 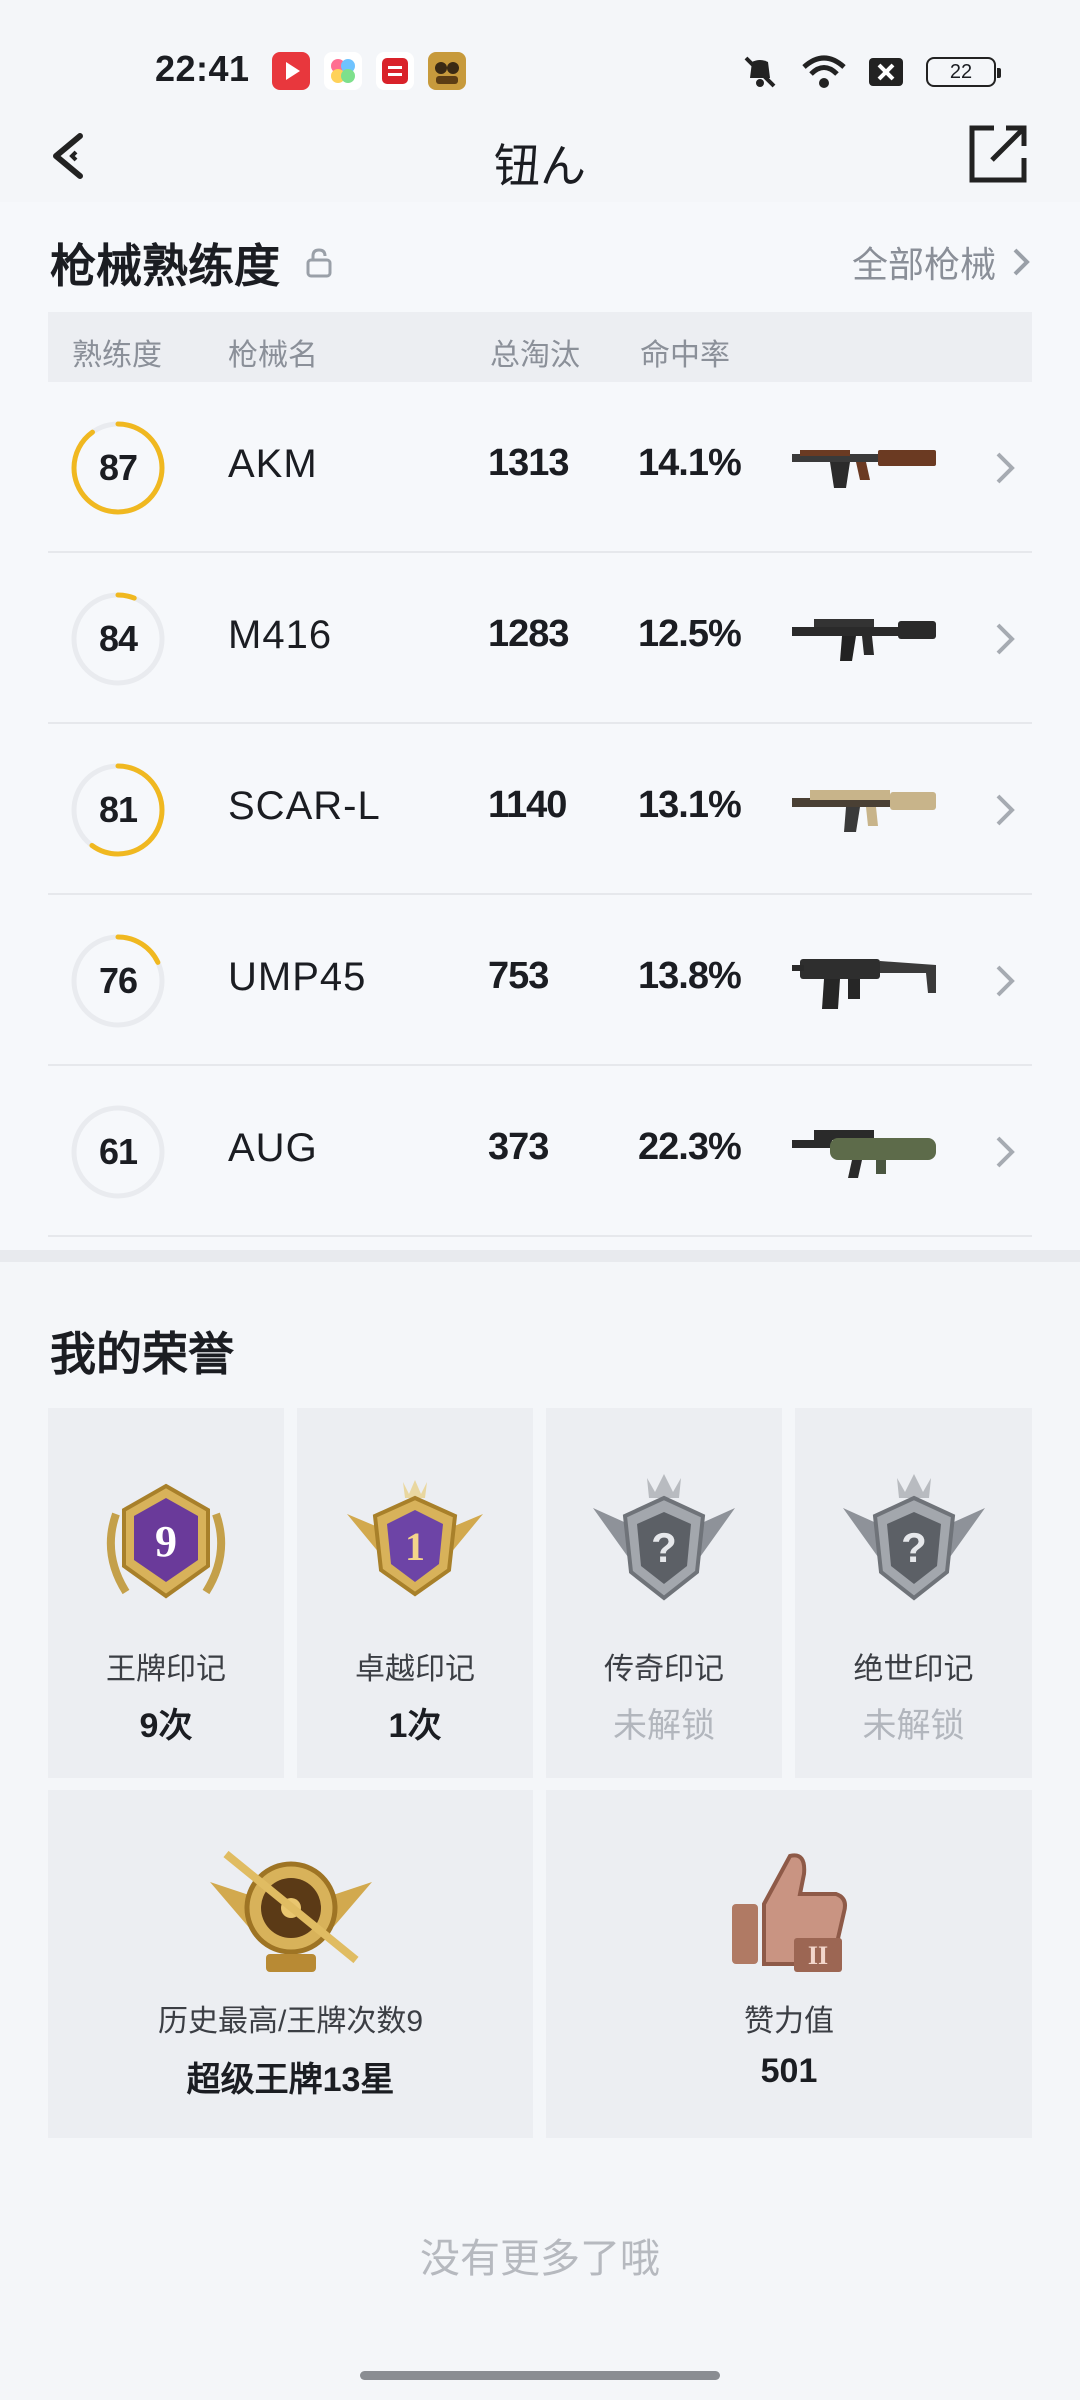 I want to click on weapon-kills: 373, so click(x=518, y=1147).